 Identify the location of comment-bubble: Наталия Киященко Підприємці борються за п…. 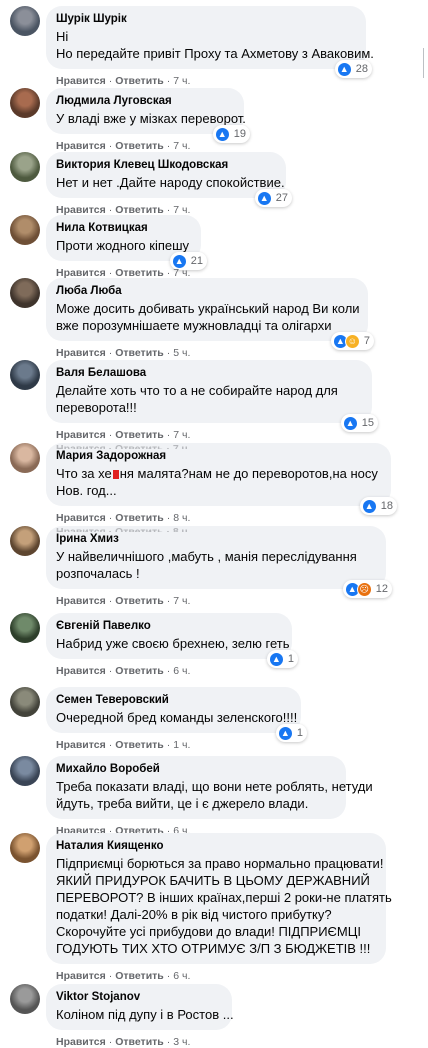
(219, 898).